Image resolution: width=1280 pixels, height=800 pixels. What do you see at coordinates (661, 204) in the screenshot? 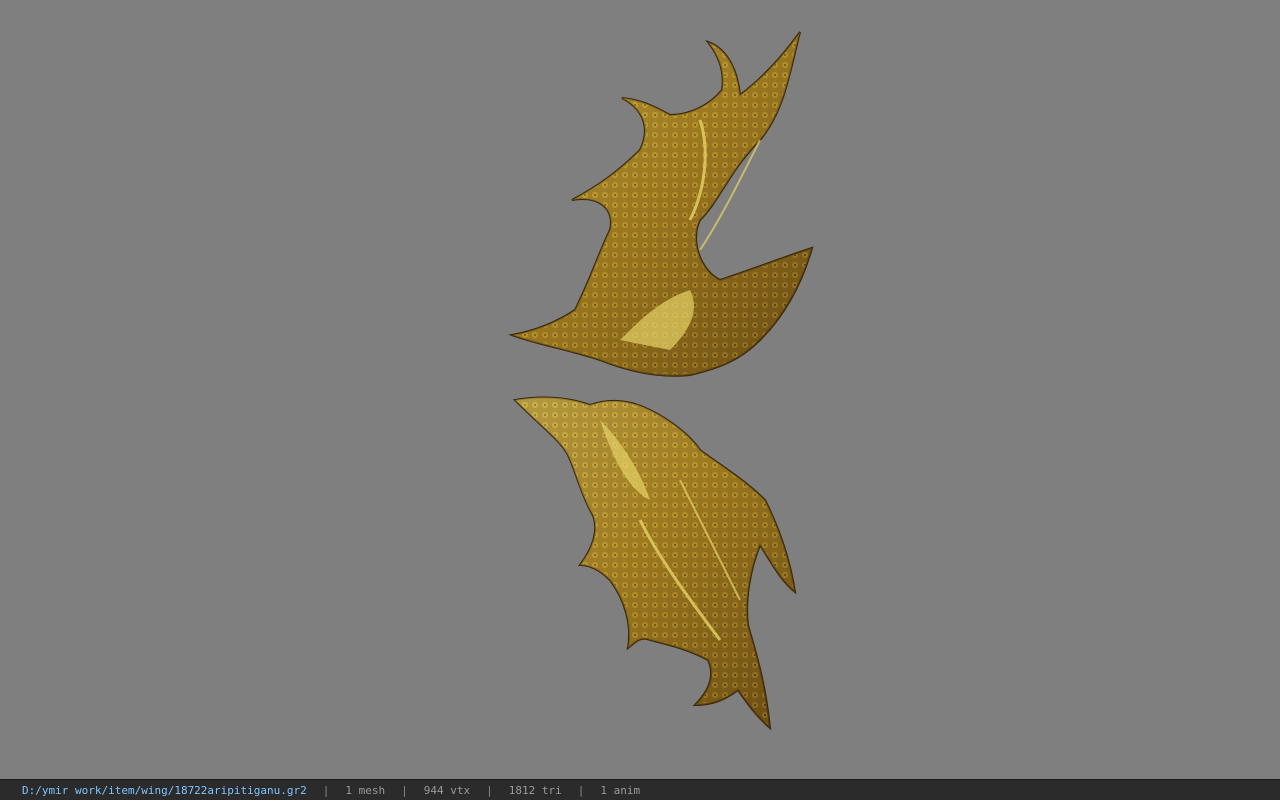
I see `upper-wing` at bounding box center [661, 204].